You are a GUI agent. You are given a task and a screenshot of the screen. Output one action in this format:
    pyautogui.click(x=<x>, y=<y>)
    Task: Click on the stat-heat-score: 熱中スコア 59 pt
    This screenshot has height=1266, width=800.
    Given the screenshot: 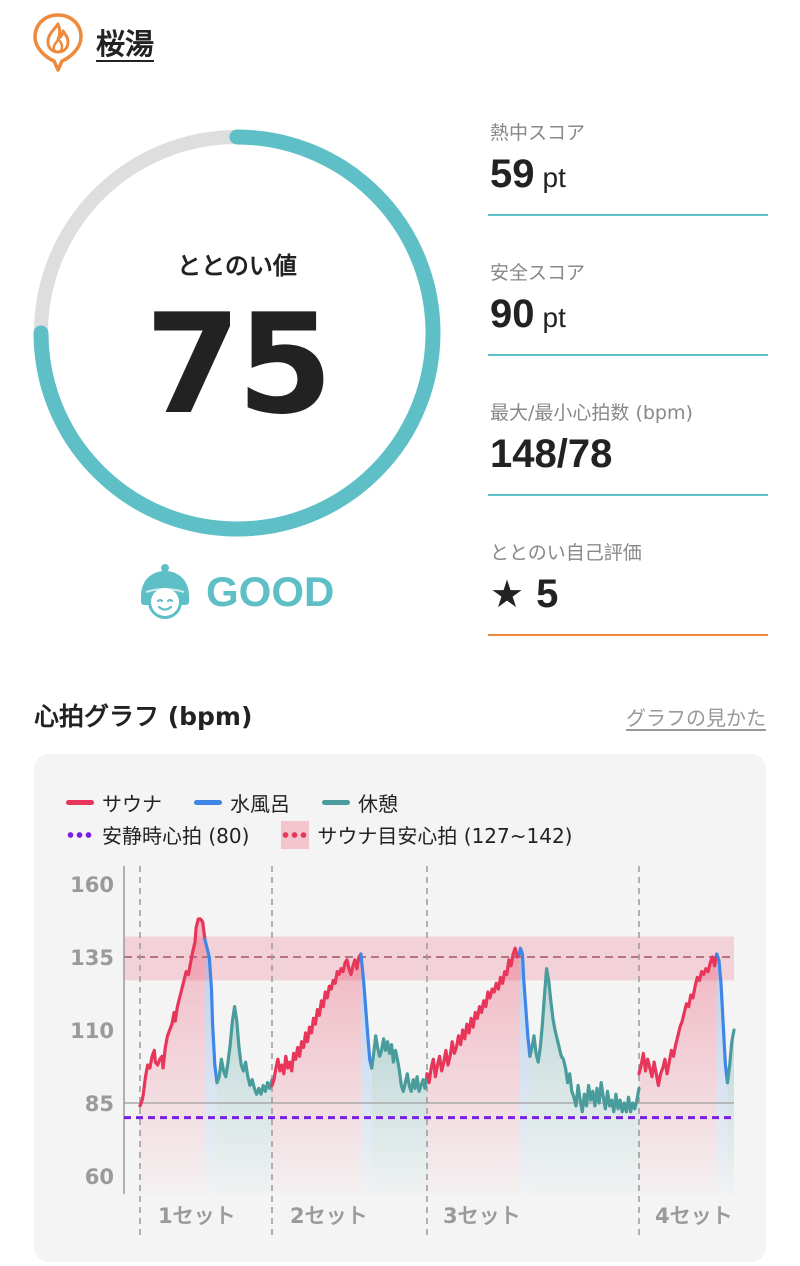 What is the action you would take?
    pyautogui.click(x=628, y=168)
    